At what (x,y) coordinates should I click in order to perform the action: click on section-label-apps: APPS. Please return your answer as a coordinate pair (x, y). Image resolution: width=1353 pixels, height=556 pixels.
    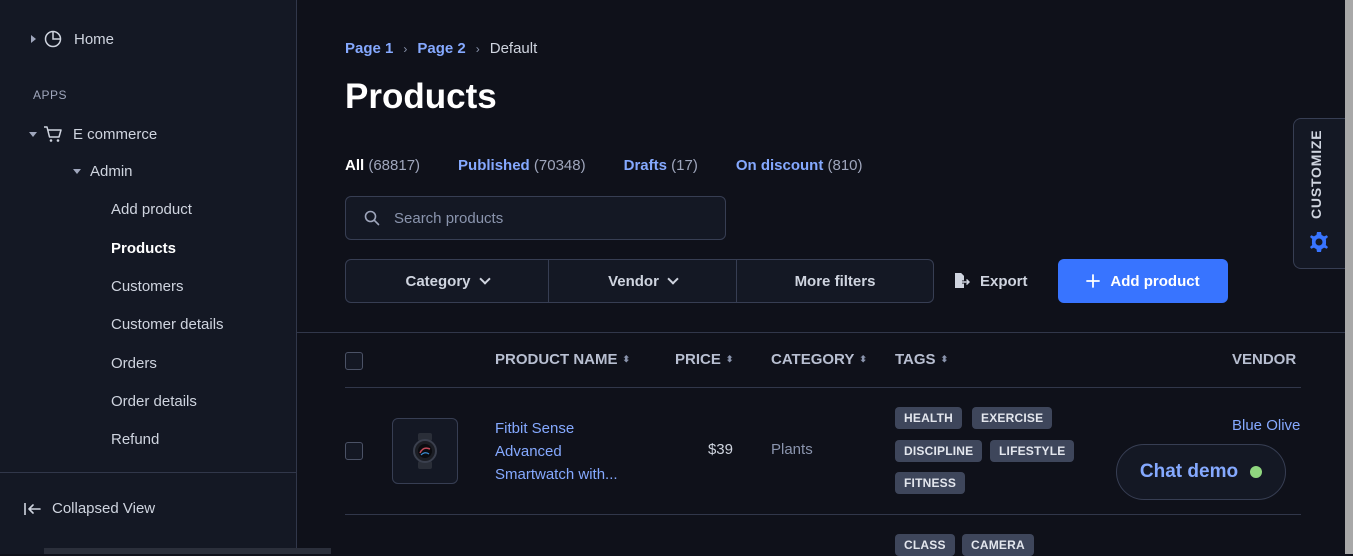
    Looking at the image, I should click on (50, 95).